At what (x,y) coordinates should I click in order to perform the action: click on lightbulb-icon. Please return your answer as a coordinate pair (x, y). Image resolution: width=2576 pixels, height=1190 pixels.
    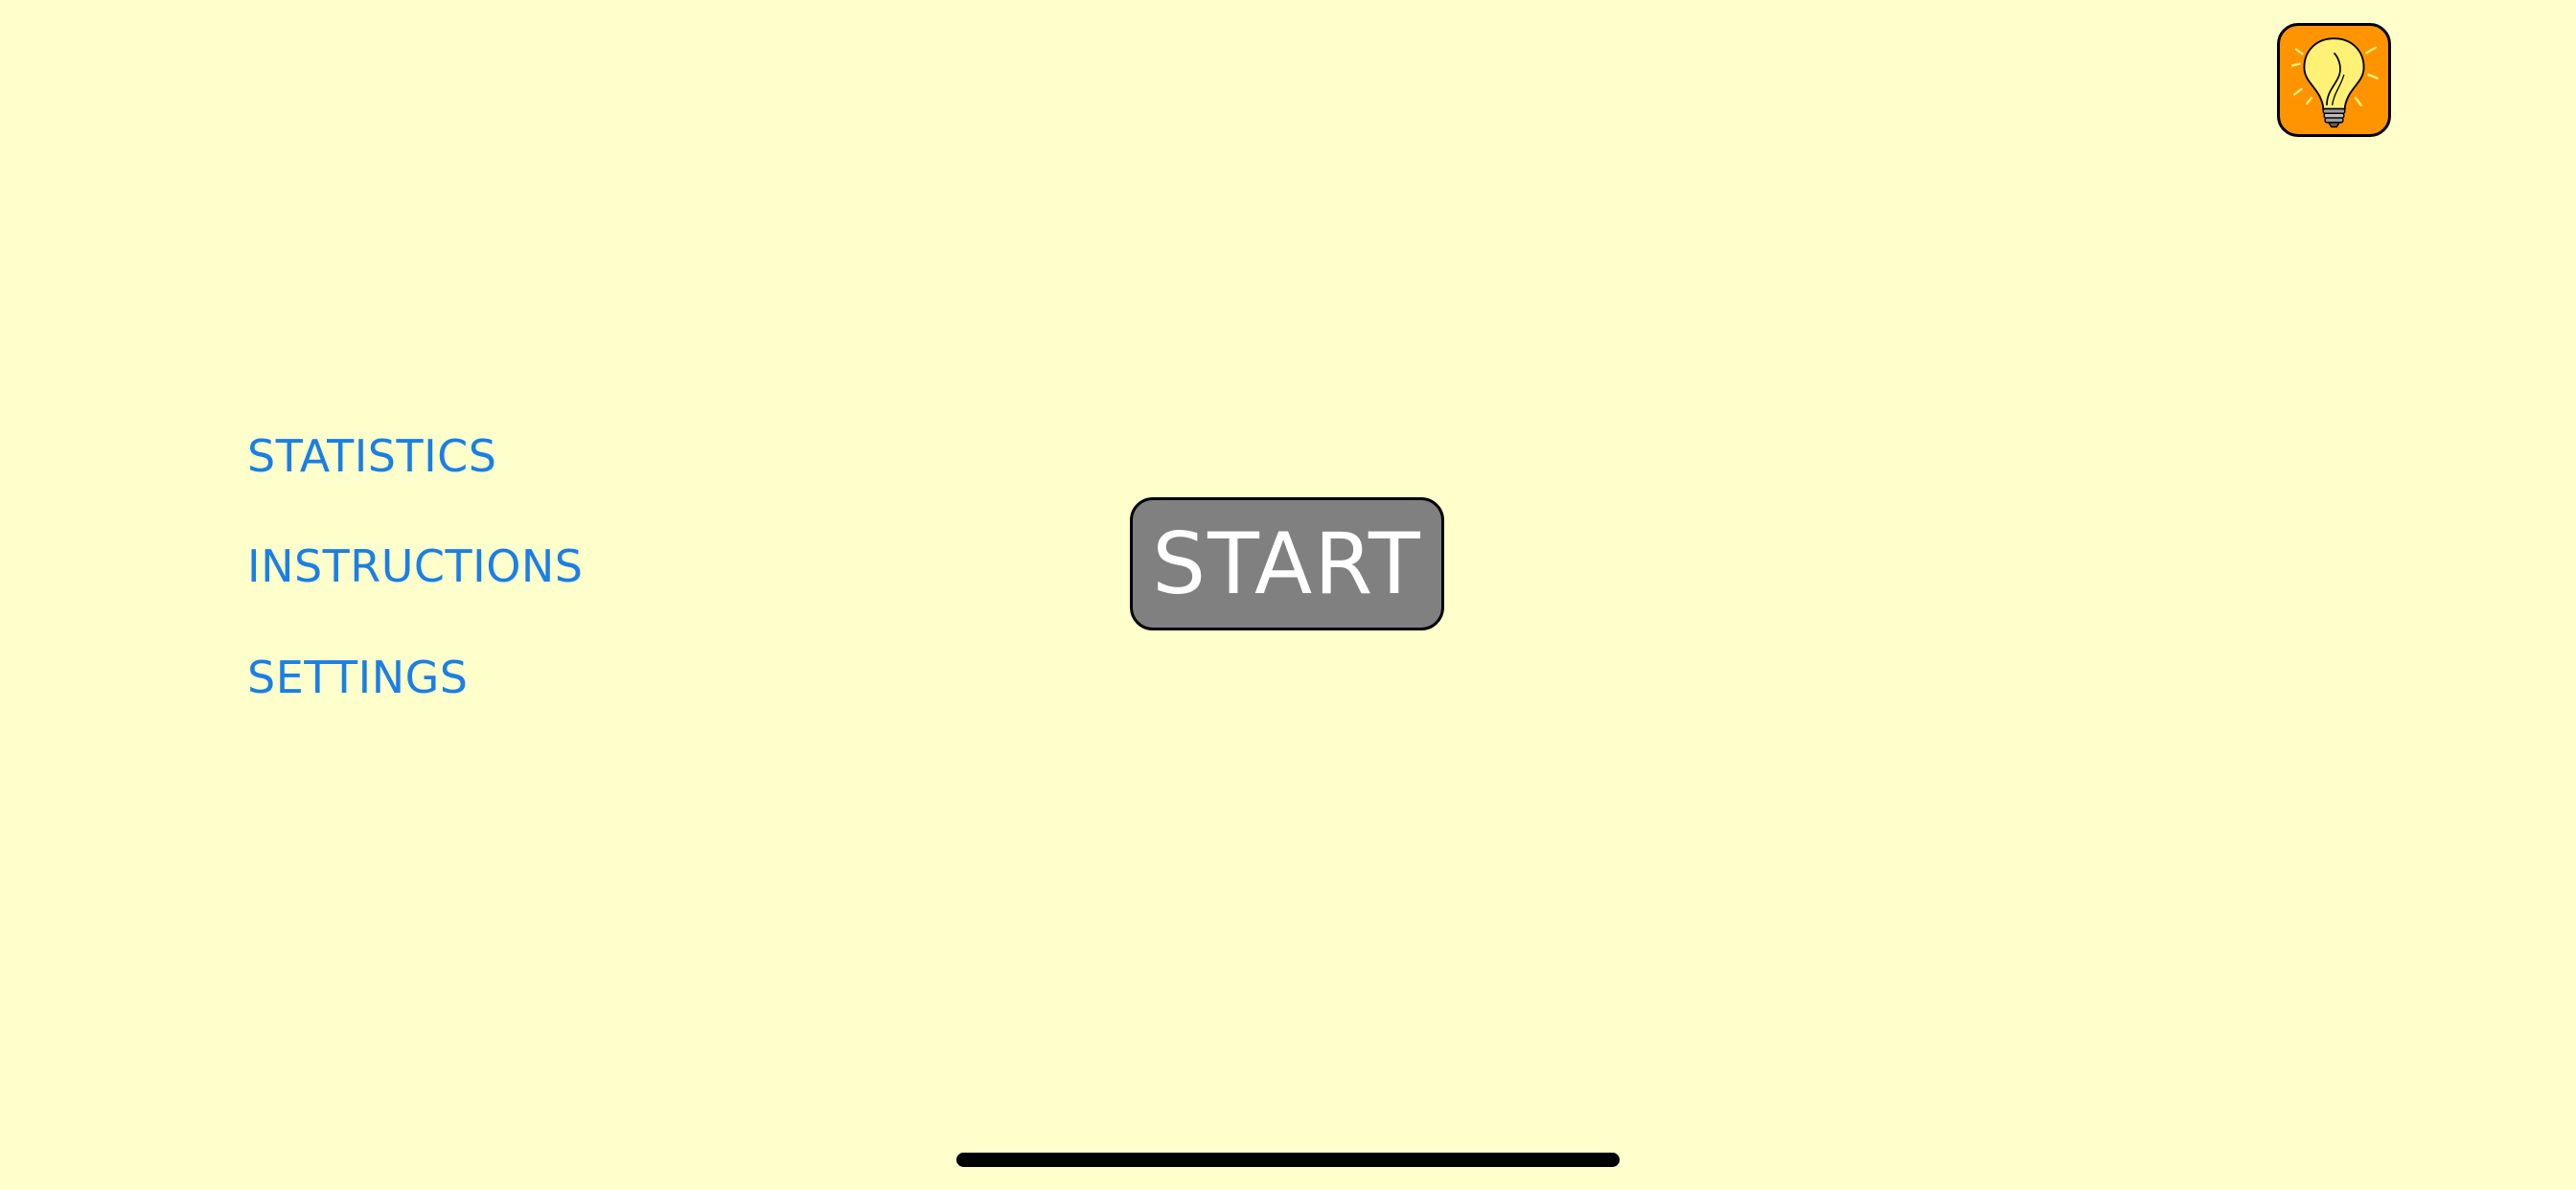
    Looking at the image, I should click on (2335, 83).